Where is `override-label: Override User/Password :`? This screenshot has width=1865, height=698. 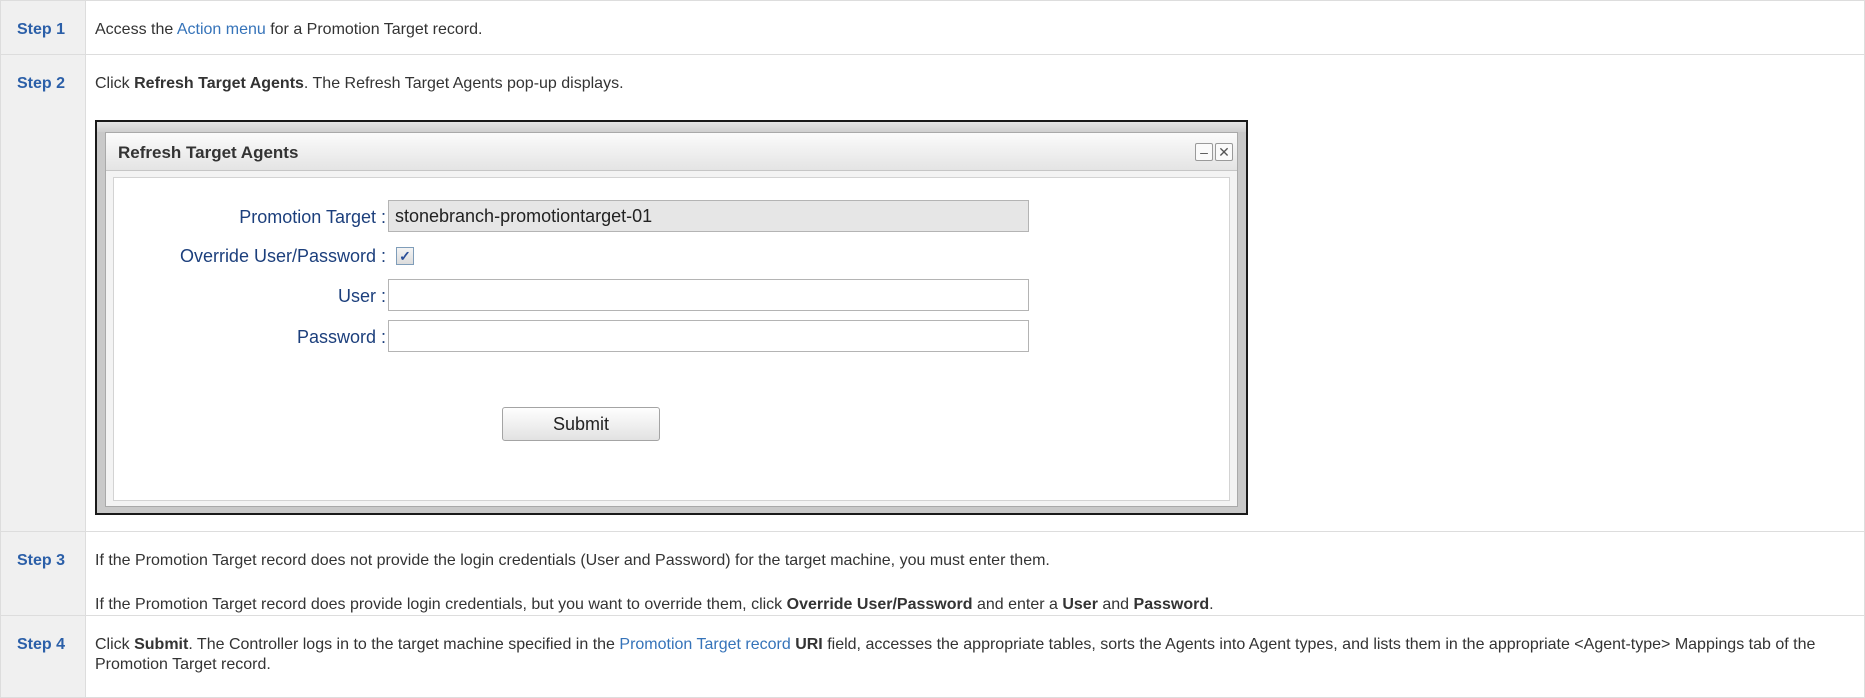 override-label: Override User/Password : is located at coordinates (282, 256).